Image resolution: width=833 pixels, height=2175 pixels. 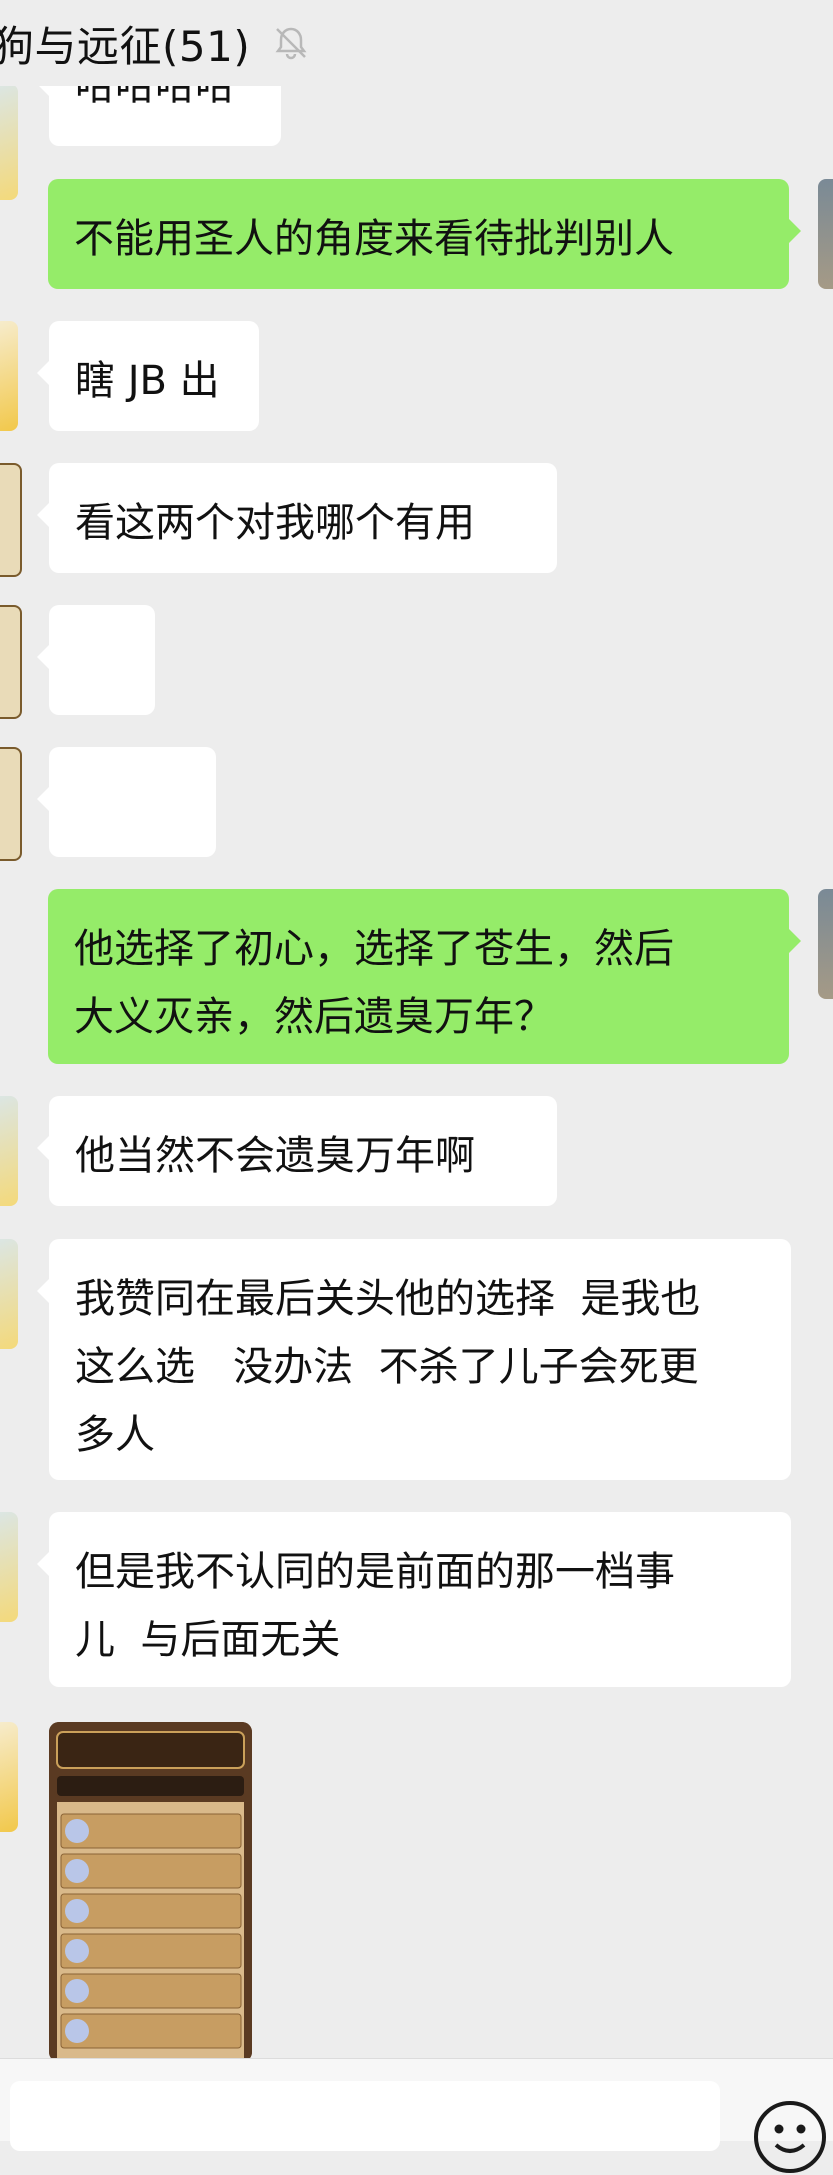 I want to click on message-input, so click(x=365, y=2116).